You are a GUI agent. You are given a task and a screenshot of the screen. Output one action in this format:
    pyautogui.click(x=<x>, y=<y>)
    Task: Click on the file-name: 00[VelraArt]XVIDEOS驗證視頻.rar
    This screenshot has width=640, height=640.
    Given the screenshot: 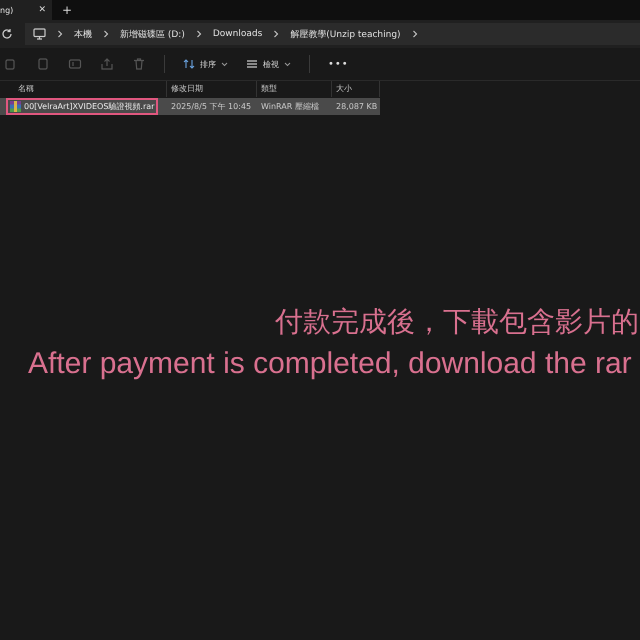 What is the action you would take?
    pyautogui.click(x=89, y=106)
    